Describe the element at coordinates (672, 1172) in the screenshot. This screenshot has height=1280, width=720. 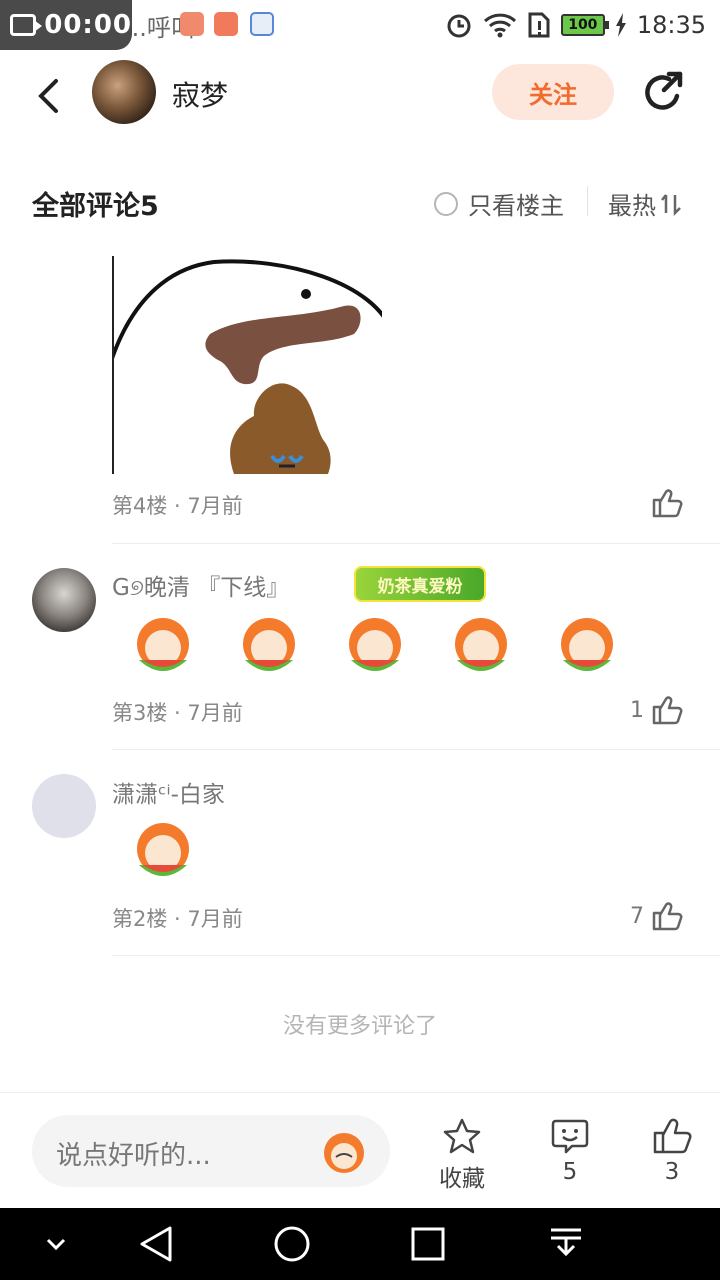
I see `like-count: 3` at that location.